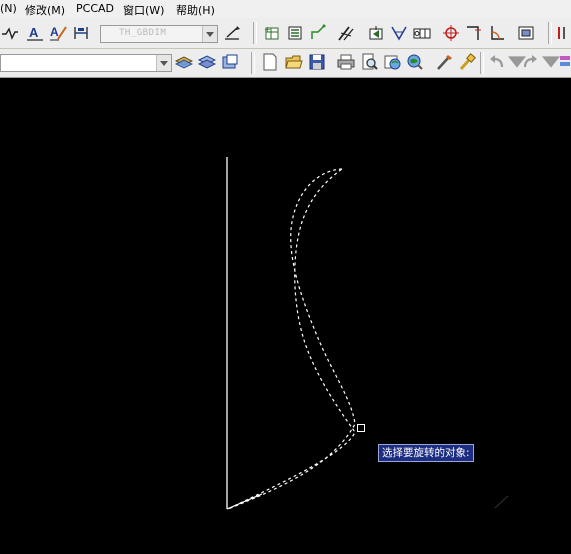 The image size is (571, 554). Describe the element at coordinates (392, 62) in the screenshot. I see `publish-icon` at that location.